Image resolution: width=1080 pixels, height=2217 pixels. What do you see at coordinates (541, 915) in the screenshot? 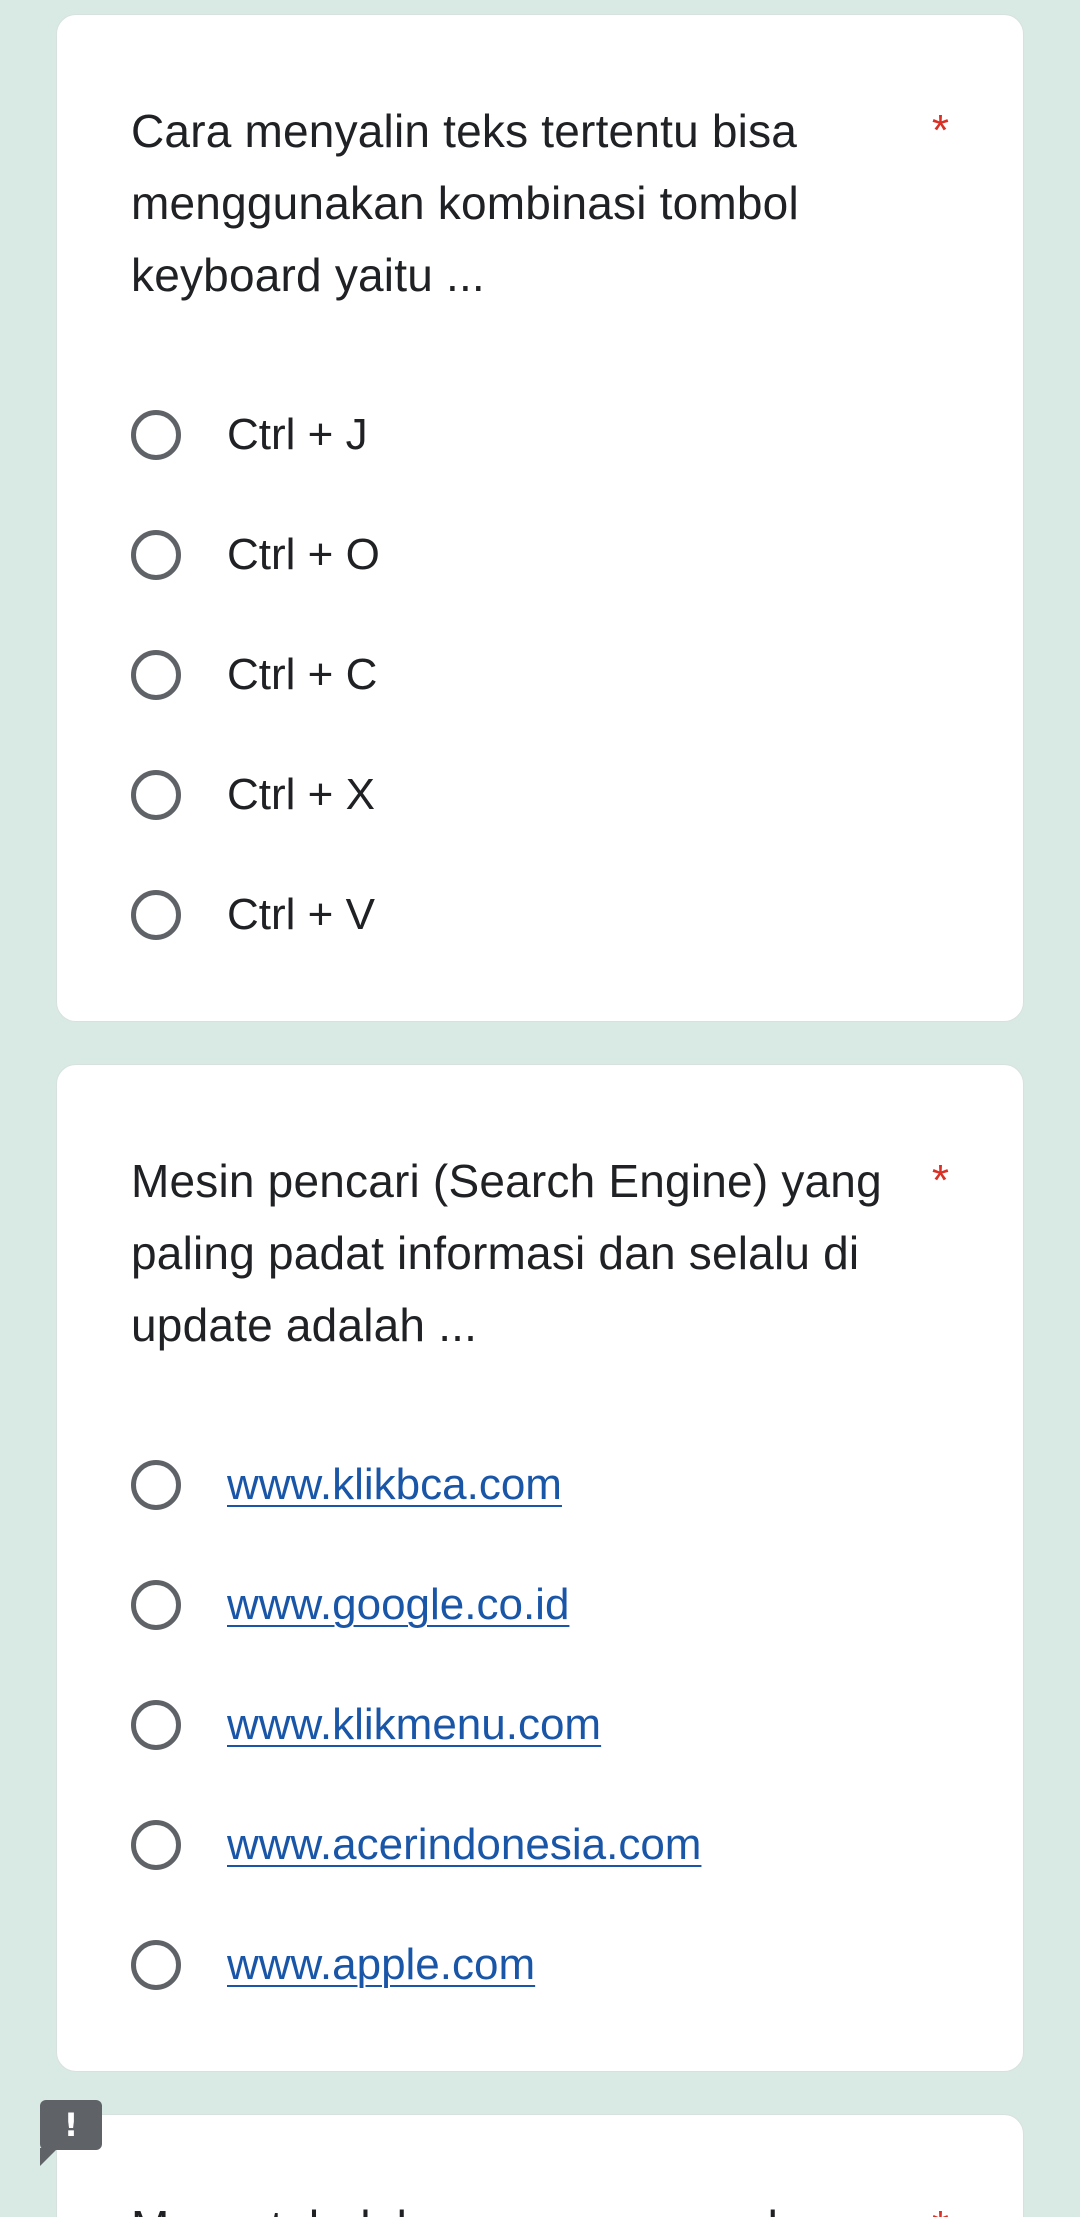
I see `radio-option: Ctrl + V` at bounding box center [541, 915].